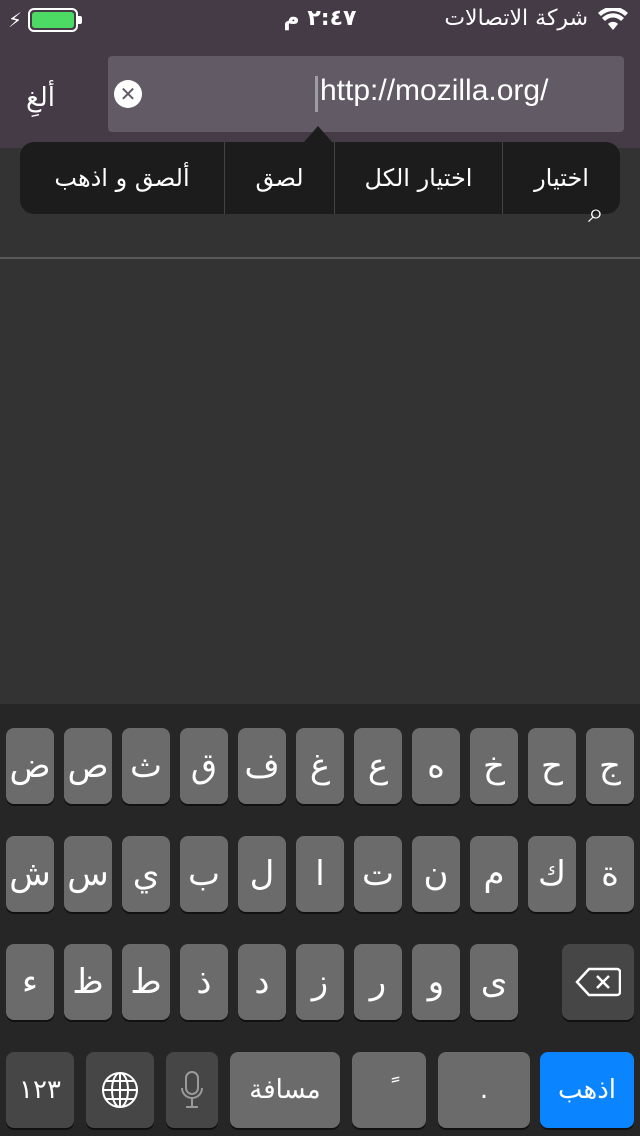 Image resolution: width=640 pixels, height=1136 pixels. I want to click on wifi-icon, so click(613, 18).